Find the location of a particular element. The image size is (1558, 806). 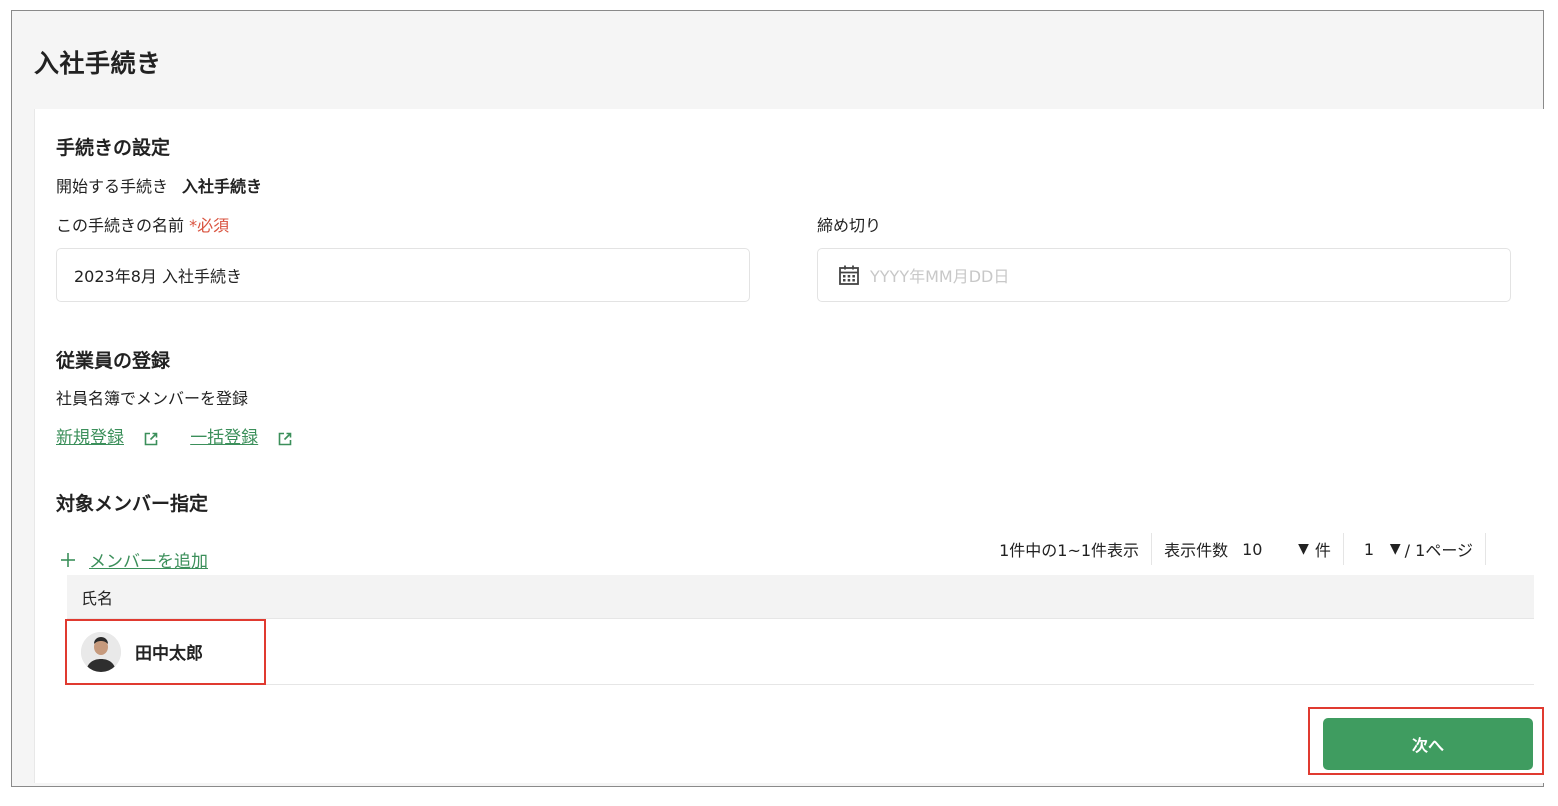

per-page-unit: 件 is located at coordinates (1322, 550).